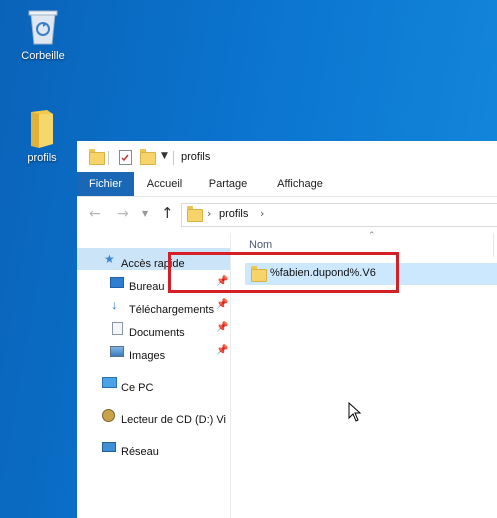 This screenshot has height=518, width=497. I want to click on recycle-bin-icon, so click(43, 27).